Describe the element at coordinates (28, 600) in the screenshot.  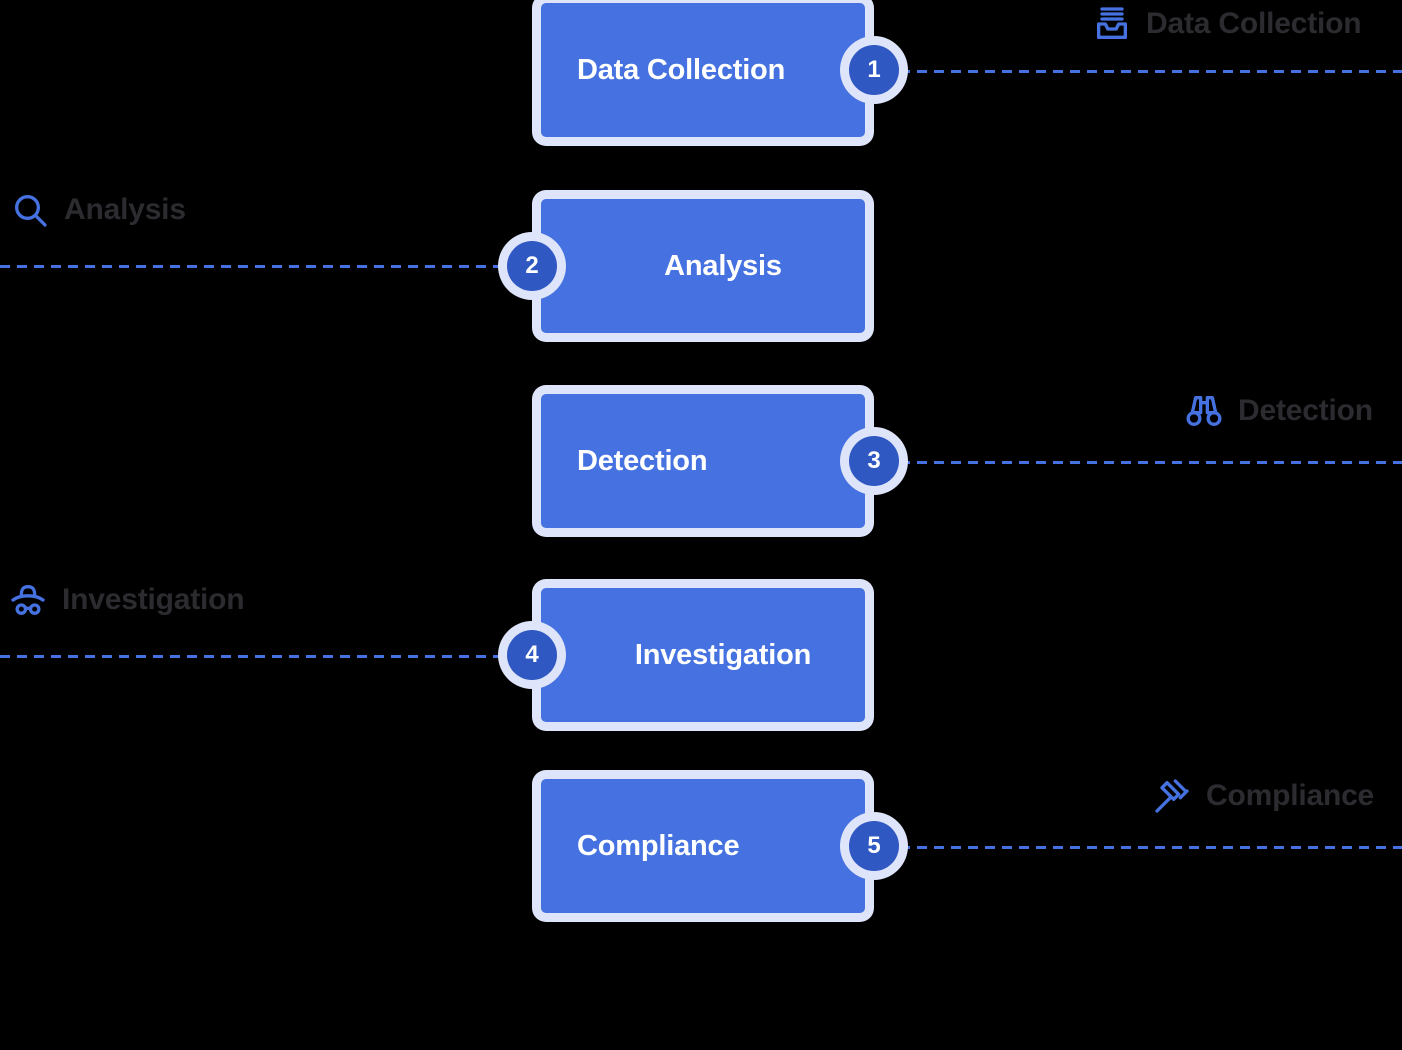
I see `detective-hat-glasses-icon` at that location.